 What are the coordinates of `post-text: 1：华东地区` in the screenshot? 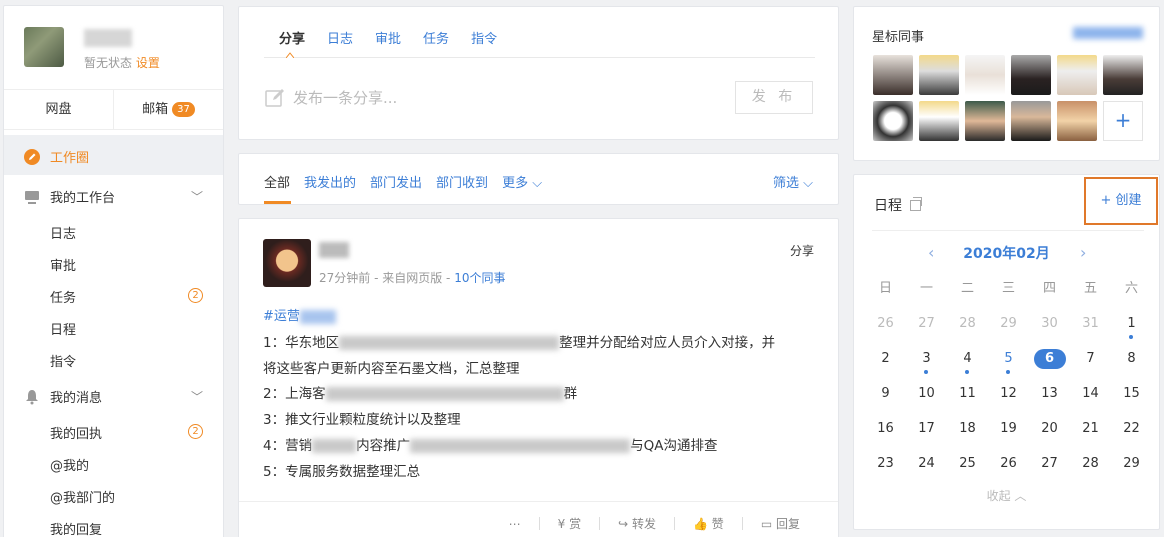 It's located at (301, 343).